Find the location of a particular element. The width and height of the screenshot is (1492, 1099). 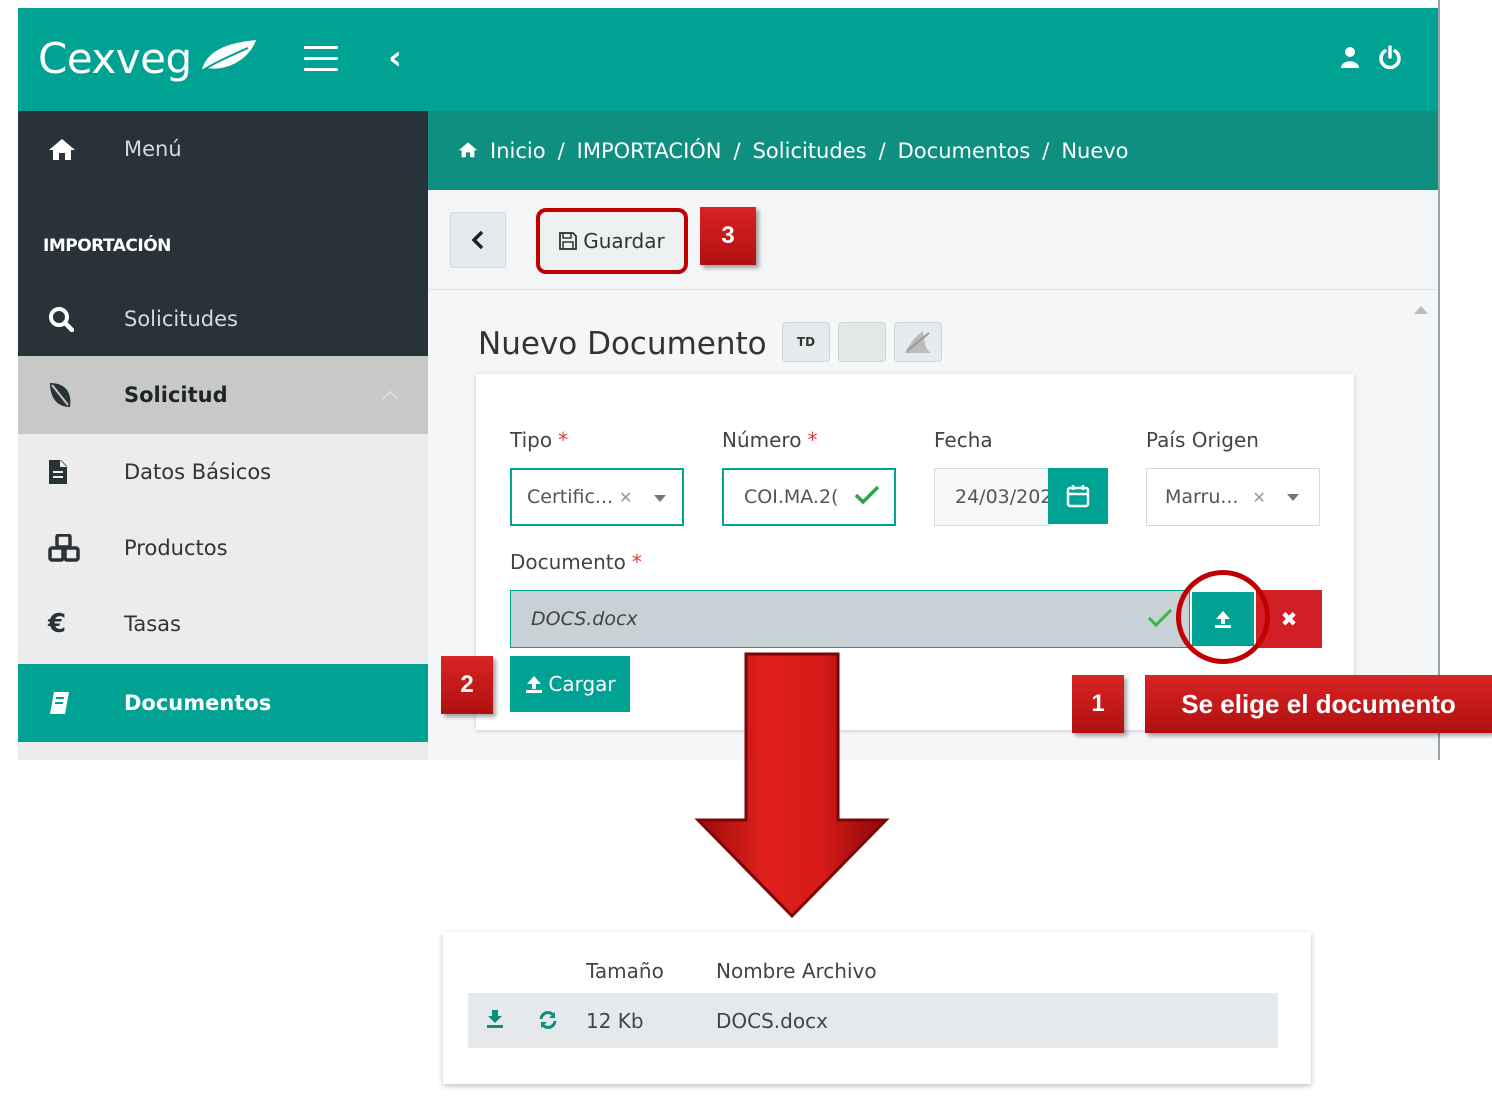

breadcrumb-inicio: Inicio is located at coordinates (518, 151).